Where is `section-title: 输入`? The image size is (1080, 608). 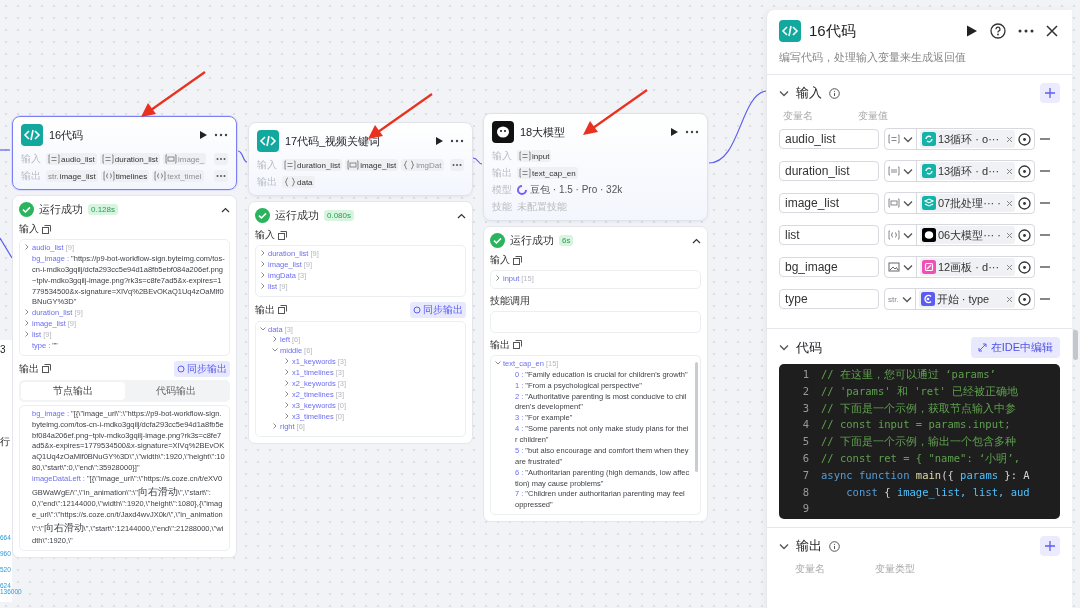
section-title: 输入 is located at coordinates (809, 93).